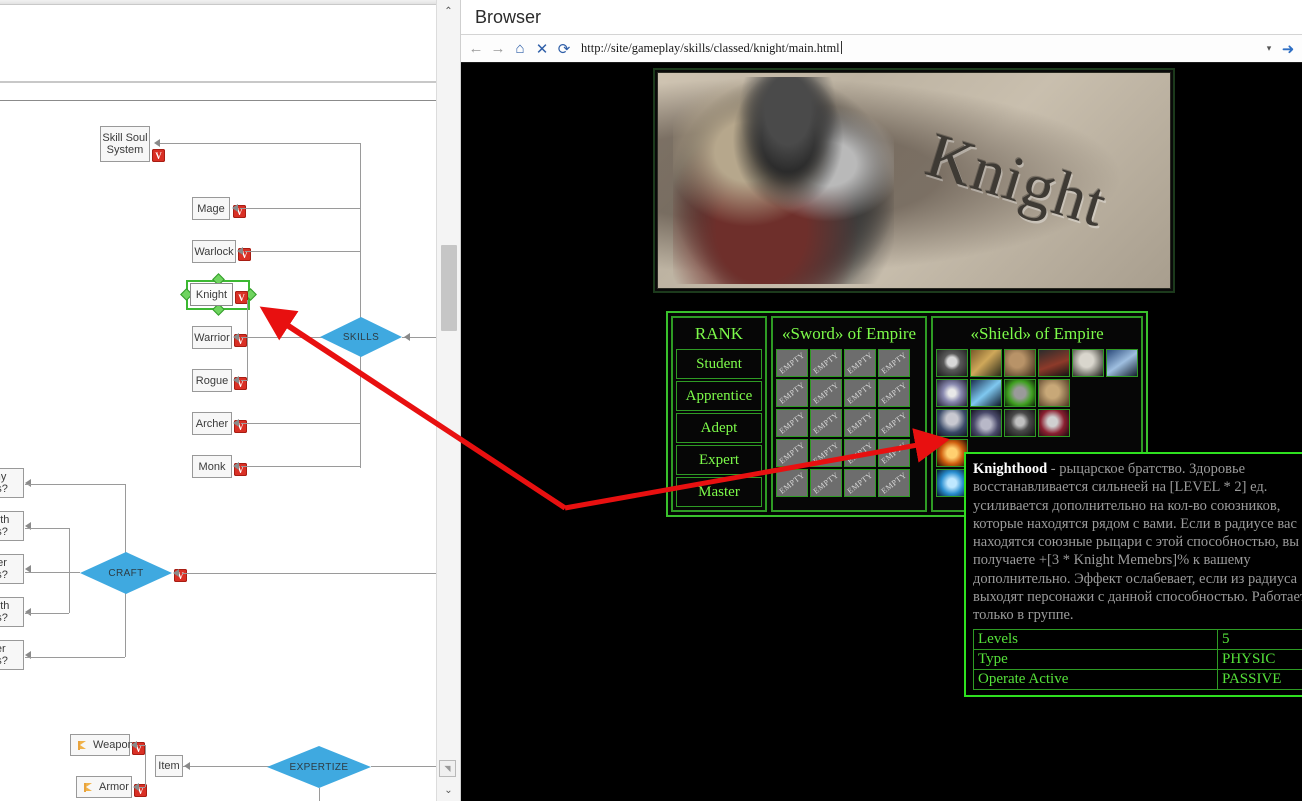  Describe the element at coordinates (476, 49) in the screenshot. I see `back-icon: ←` at that location.